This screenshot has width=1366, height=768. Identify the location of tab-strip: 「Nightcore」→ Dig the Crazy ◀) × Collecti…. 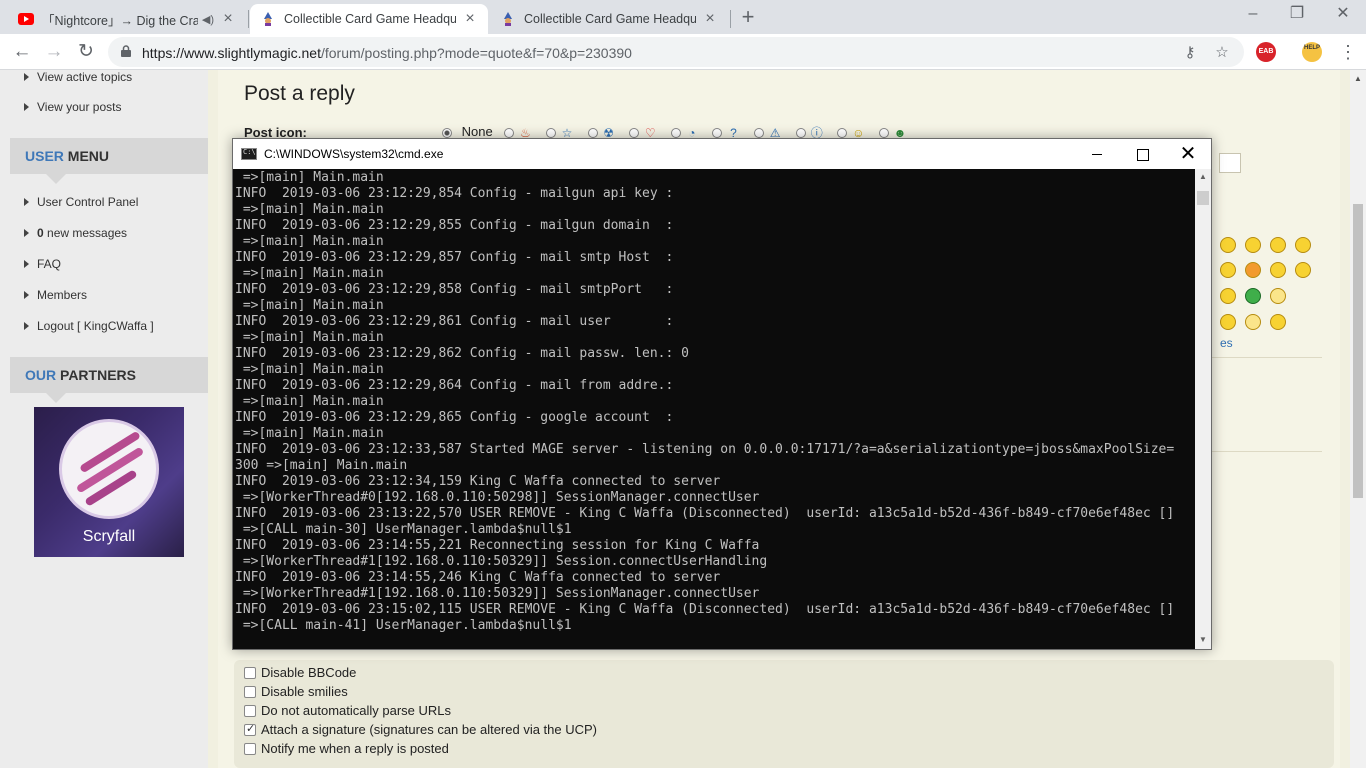
(683, 17).